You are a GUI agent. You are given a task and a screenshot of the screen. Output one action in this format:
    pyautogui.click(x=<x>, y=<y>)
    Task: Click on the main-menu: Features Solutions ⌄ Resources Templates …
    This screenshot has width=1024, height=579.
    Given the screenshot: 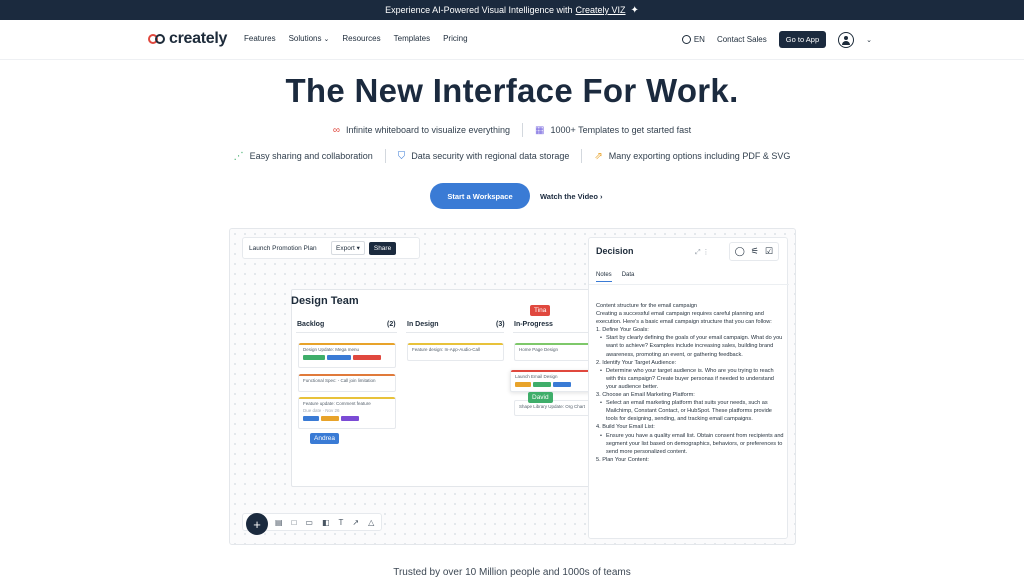 What is the action you would take?
    pyautogui.click(x=356, y=38)
    